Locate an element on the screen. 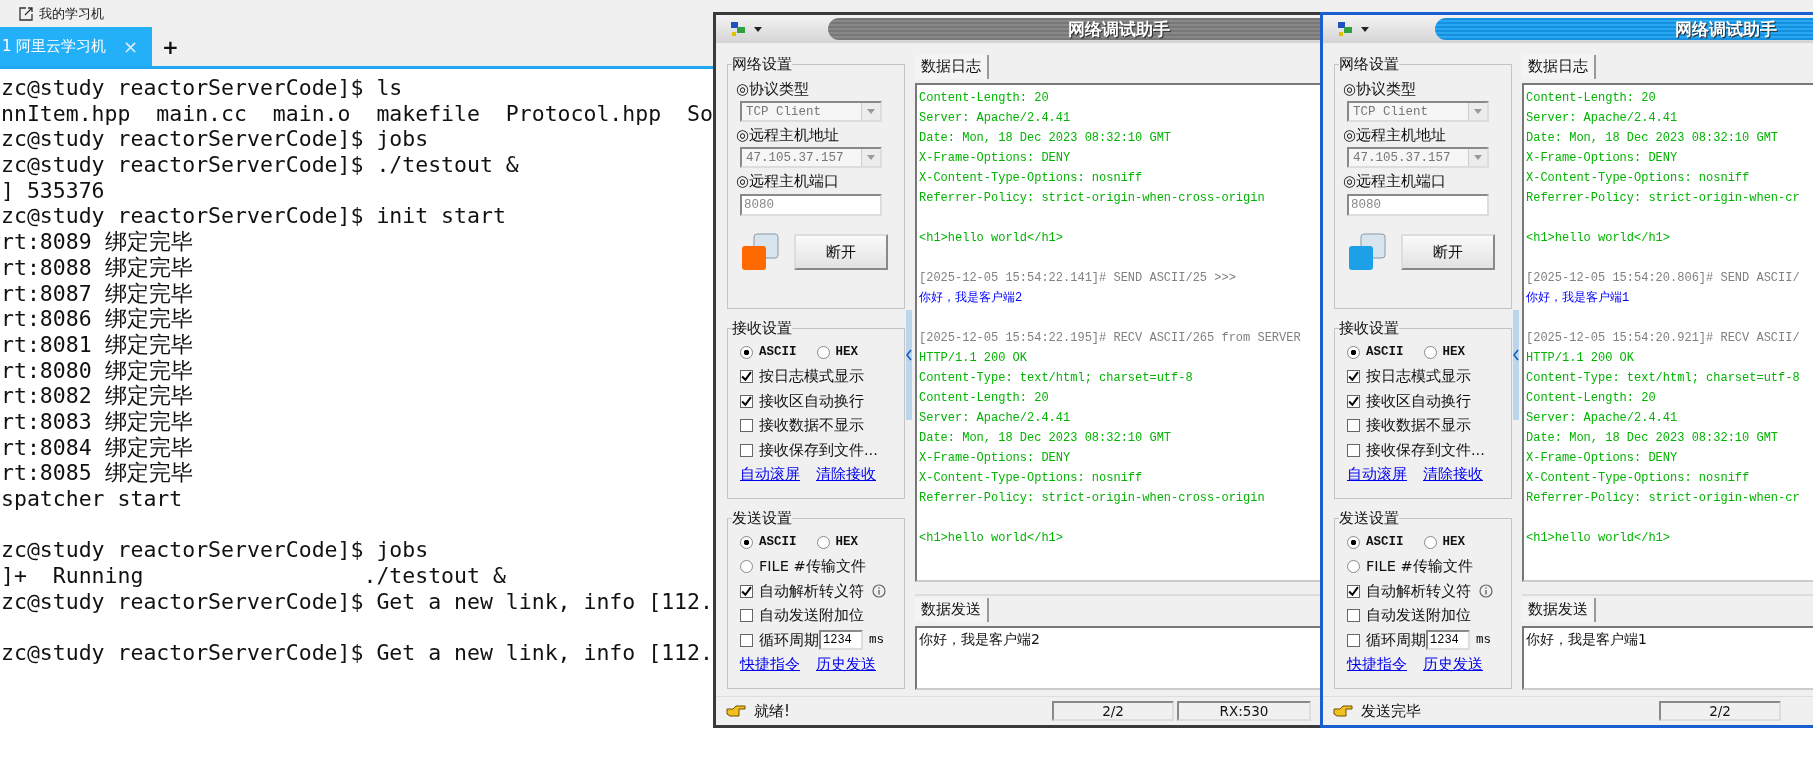 The image size is (1813, 779). machine-title: 我的学习机 is located at coordinates (71, 13).